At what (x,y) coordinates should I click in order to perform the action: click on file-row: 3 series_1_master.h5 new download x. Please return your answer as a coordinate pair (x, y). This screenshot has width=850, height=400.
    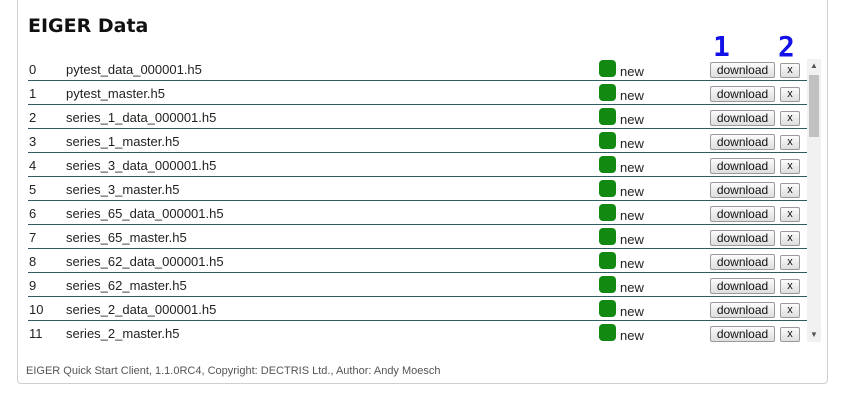
    Looking at the image, I should click on (417, 141).